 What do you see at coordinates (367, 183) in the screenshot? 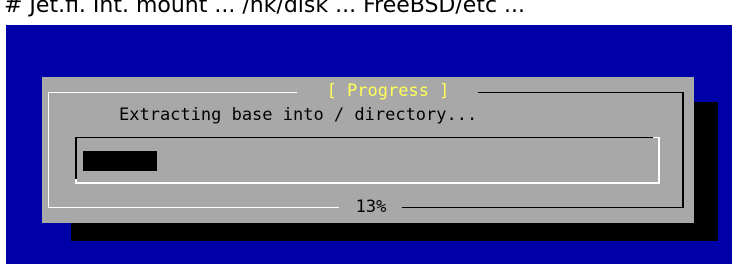
I see `progress-bar-edge-bottom` at bounding box center [367, 183].